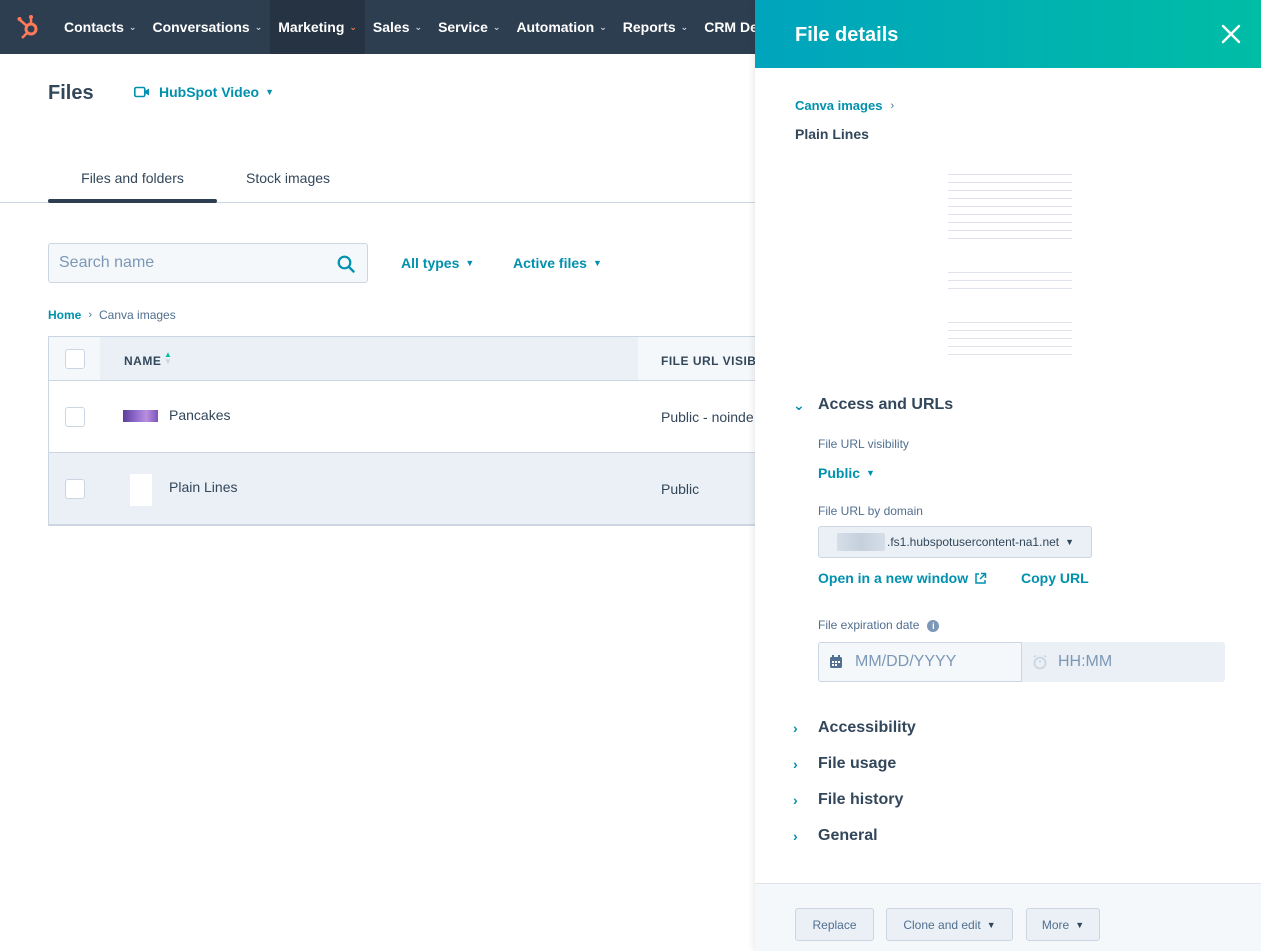 This screenshot has width=1261, height=951. I want to click on expiration-date-field, so click(920, 662).